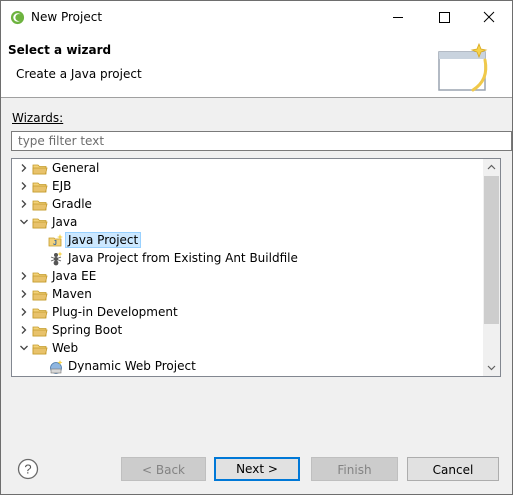  I want to click on eclipse-app-icon, so click(17, 17).